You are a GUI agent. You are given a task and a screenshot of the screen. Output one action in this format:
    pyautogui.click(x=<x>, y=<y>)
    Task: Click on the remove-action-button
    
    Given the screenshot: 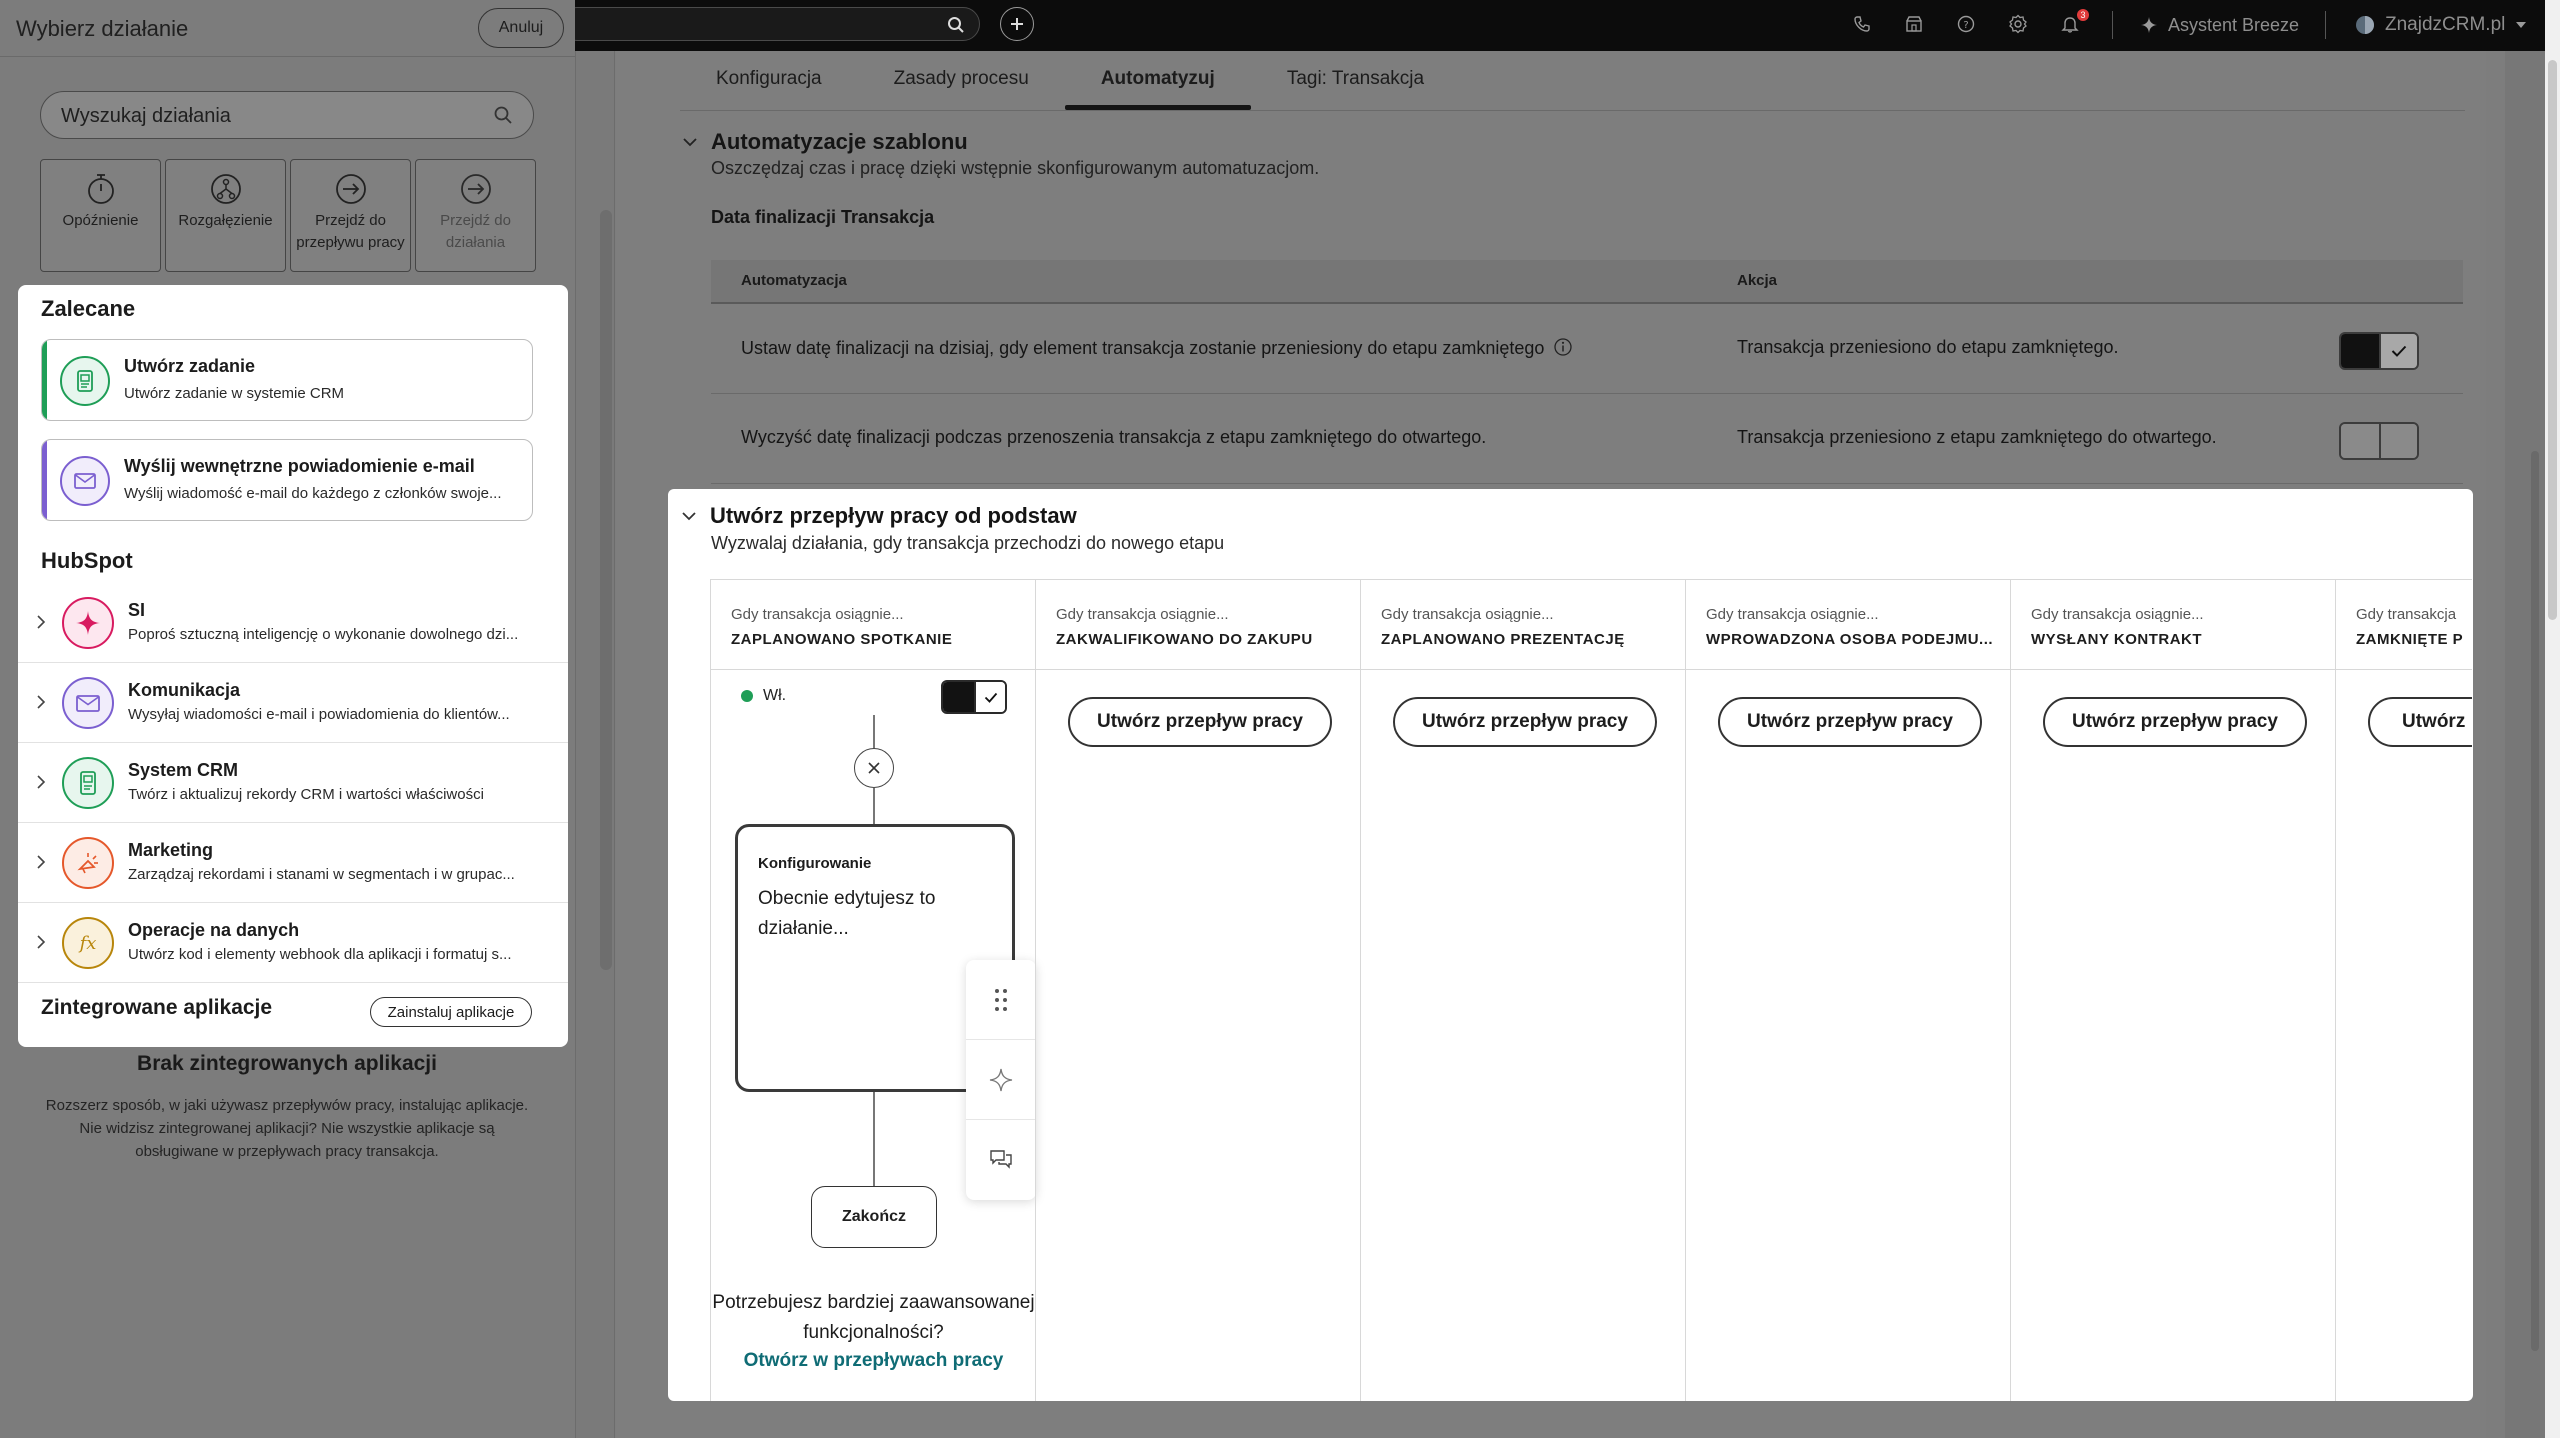 What is the action you would take?
    pyautogui.click(x=874, y=768)
    